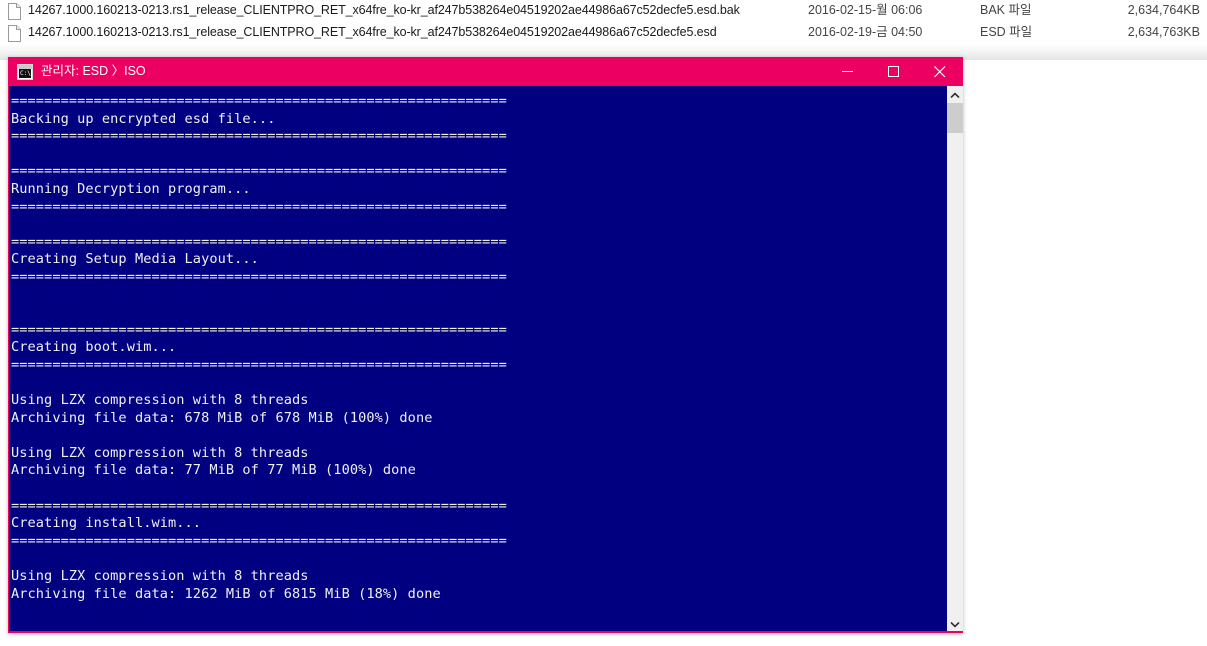  I want to click on console-scrollbar, so click(955, 358).